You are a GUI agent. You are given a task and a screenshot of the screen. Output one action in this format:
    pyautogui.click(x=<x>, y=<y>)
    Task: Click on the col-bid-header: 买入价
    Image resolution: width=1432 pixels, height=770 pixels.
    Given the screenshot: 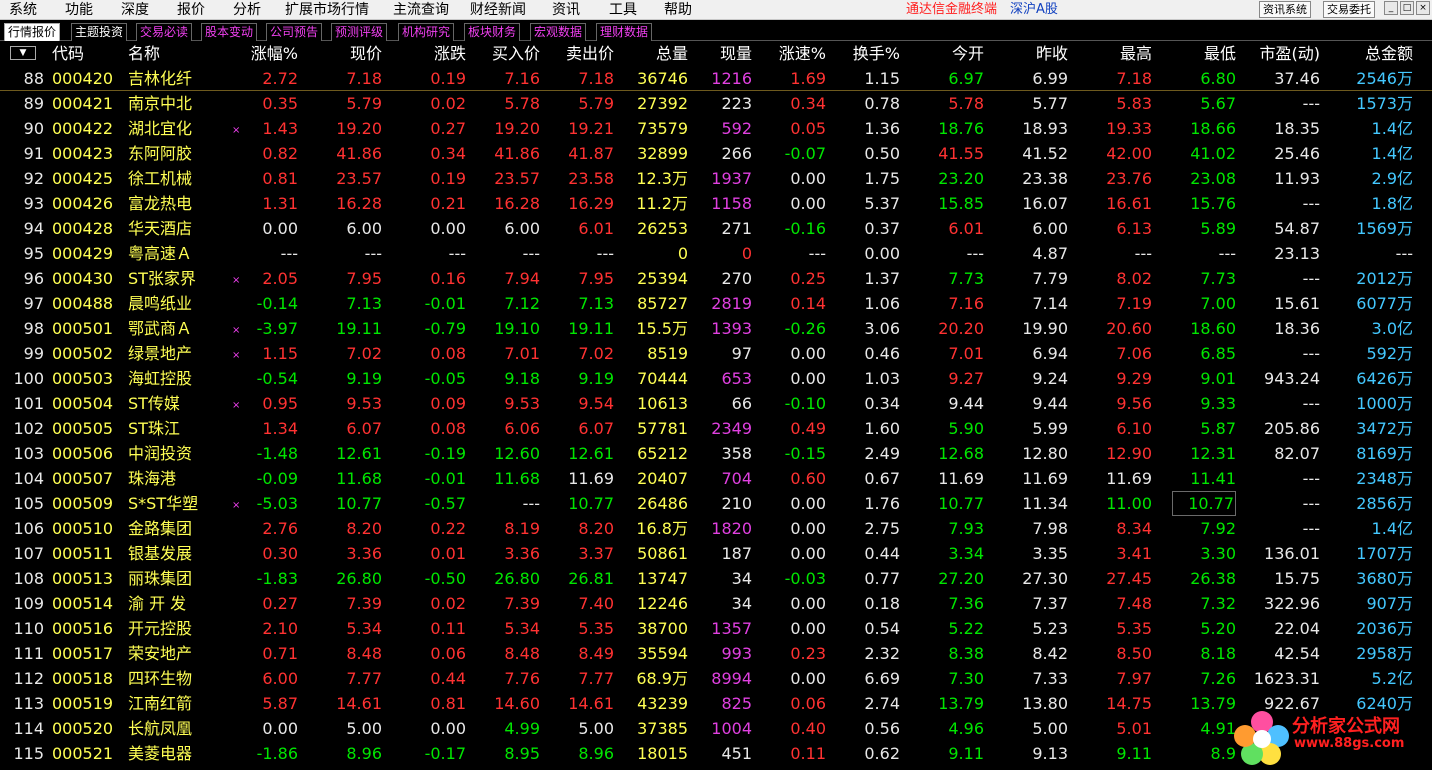 What is the action you would take?
    pyautogui.click(x=510, y=54)
    